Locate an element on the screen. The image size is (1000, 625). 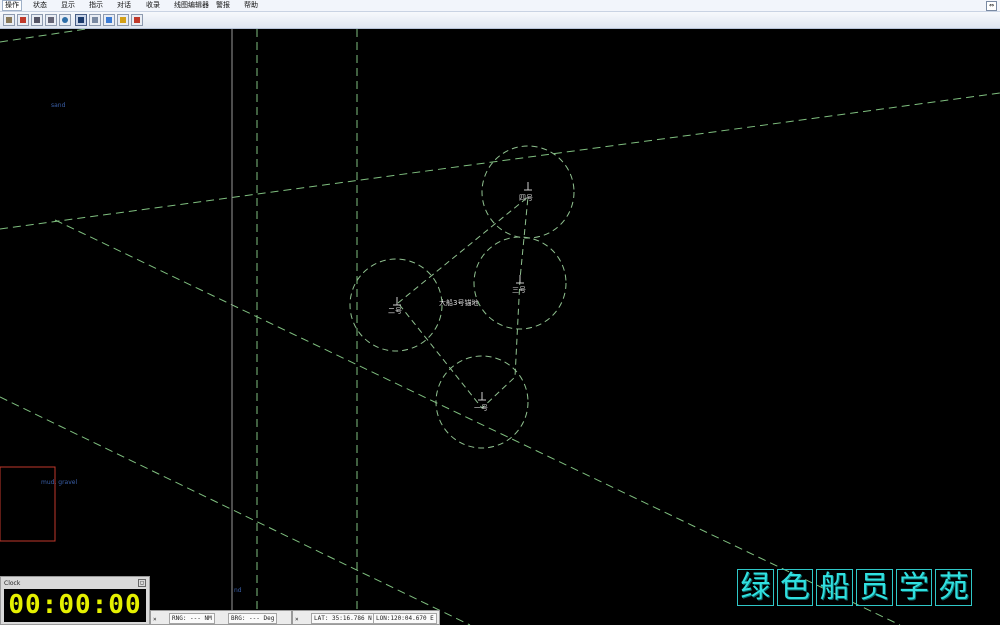
watermark-char: 员 is located at coordinates (874, 587).